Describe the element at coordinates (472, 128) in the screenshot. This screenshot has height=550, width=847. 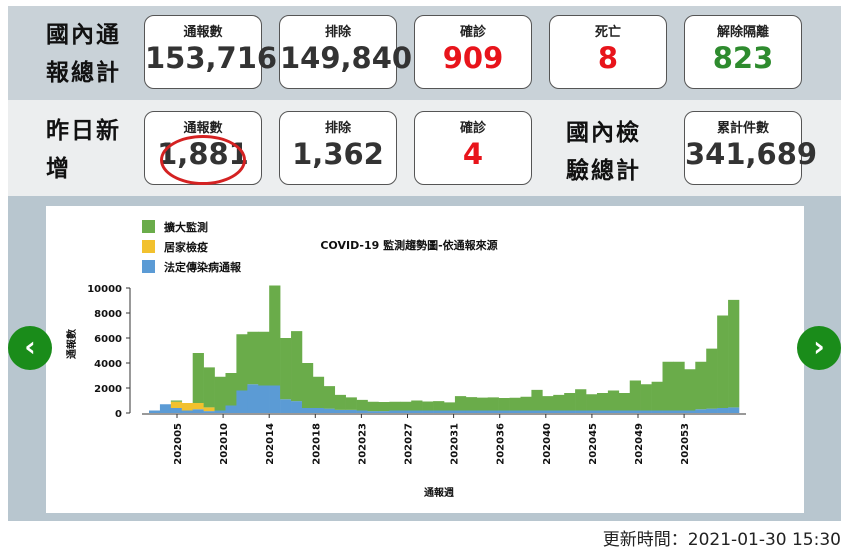
I see `card-label: 確診` at that location.